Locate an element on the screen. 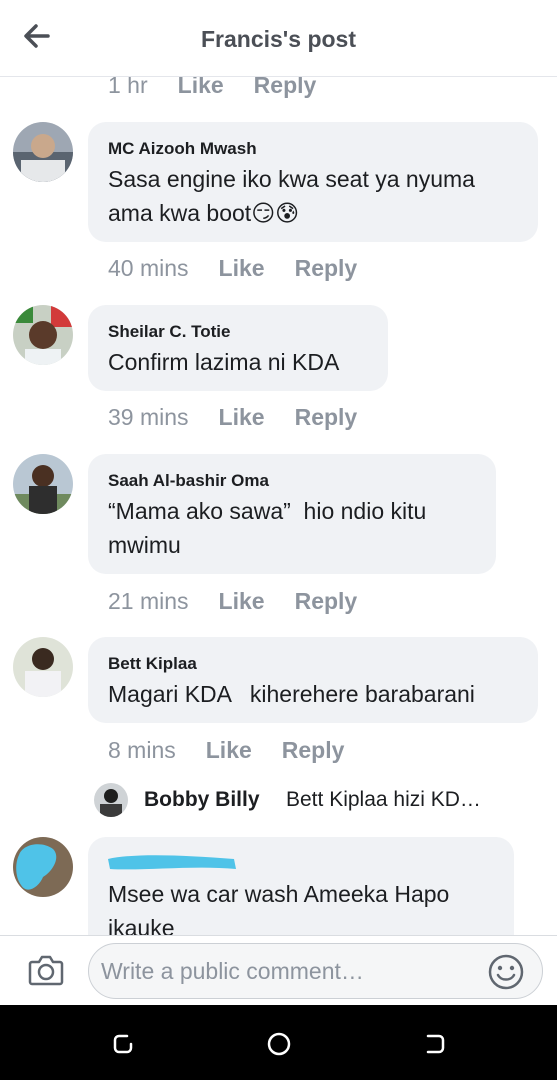 This screenshot has height=1080, width=557. comment-bubble: Sheilar C. Totie Confirm lazima ni KDA is located at coordinates (238, 348).